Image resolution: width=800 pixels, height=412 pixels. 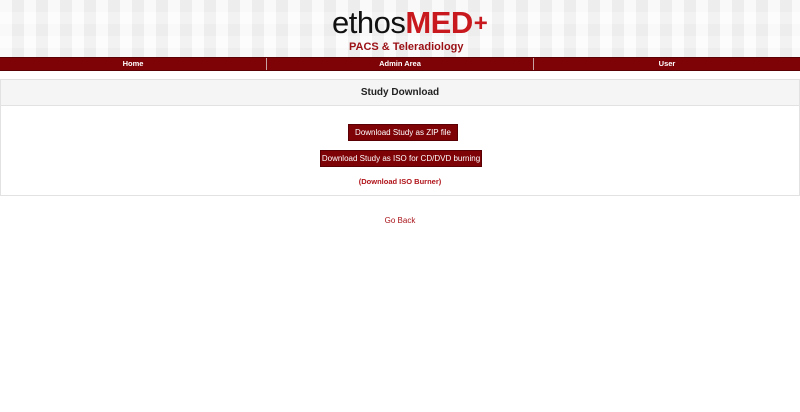 I want to click on logo-text-brand: MED, so click(x=439, y=22).